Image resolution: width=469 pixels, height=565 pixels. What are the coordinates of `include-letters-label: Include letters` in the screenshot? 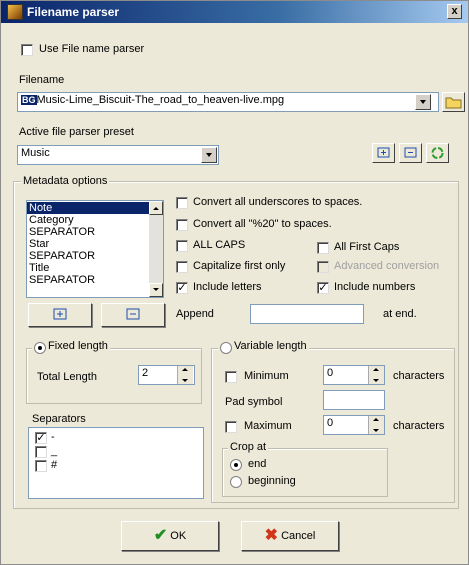 It's located at (227, 287).